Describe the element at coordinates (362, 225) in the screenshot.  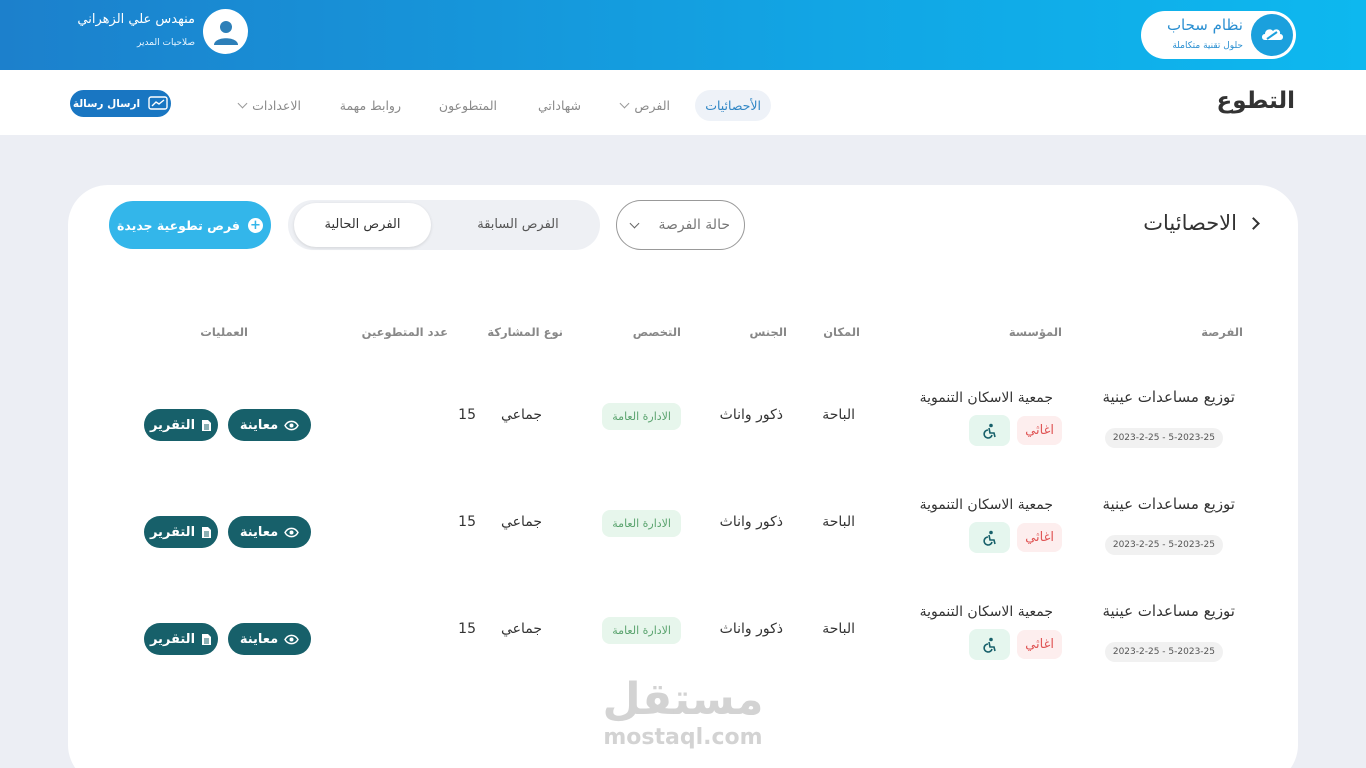
I see `tab-current-opportunities: الفرص الحالية` at that location.